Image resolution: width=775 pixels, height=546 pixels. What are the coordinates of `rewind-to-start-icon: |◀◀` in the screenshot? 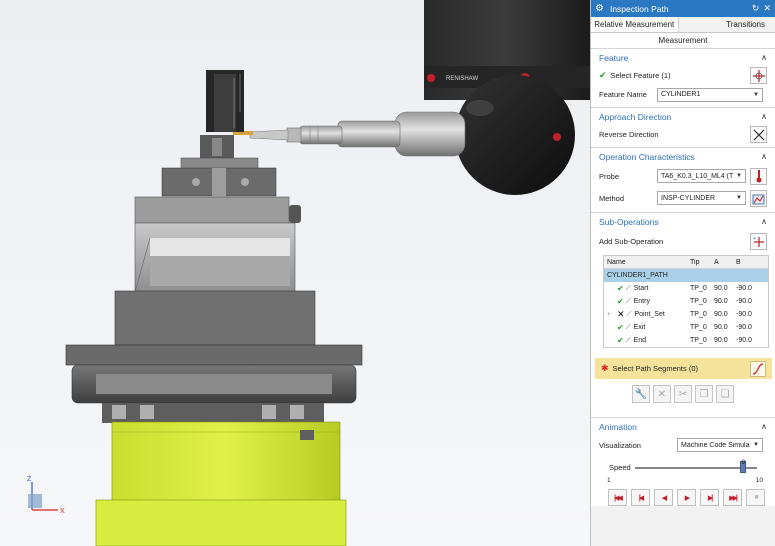 It's located at (617, 497).